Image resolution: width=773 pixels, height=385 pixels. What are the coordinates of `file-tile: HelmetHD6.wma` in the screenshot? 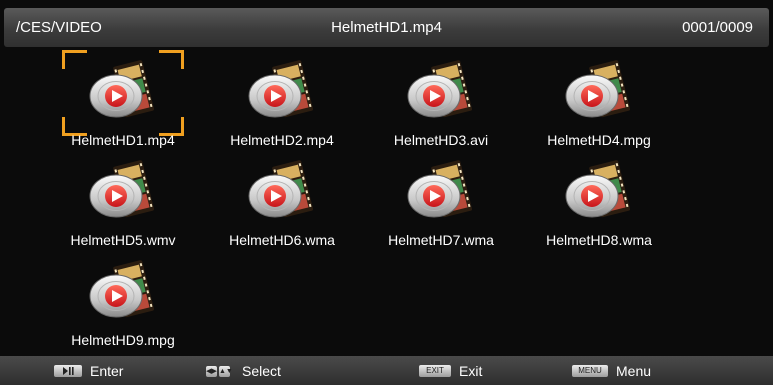 It's located at (282, 199).